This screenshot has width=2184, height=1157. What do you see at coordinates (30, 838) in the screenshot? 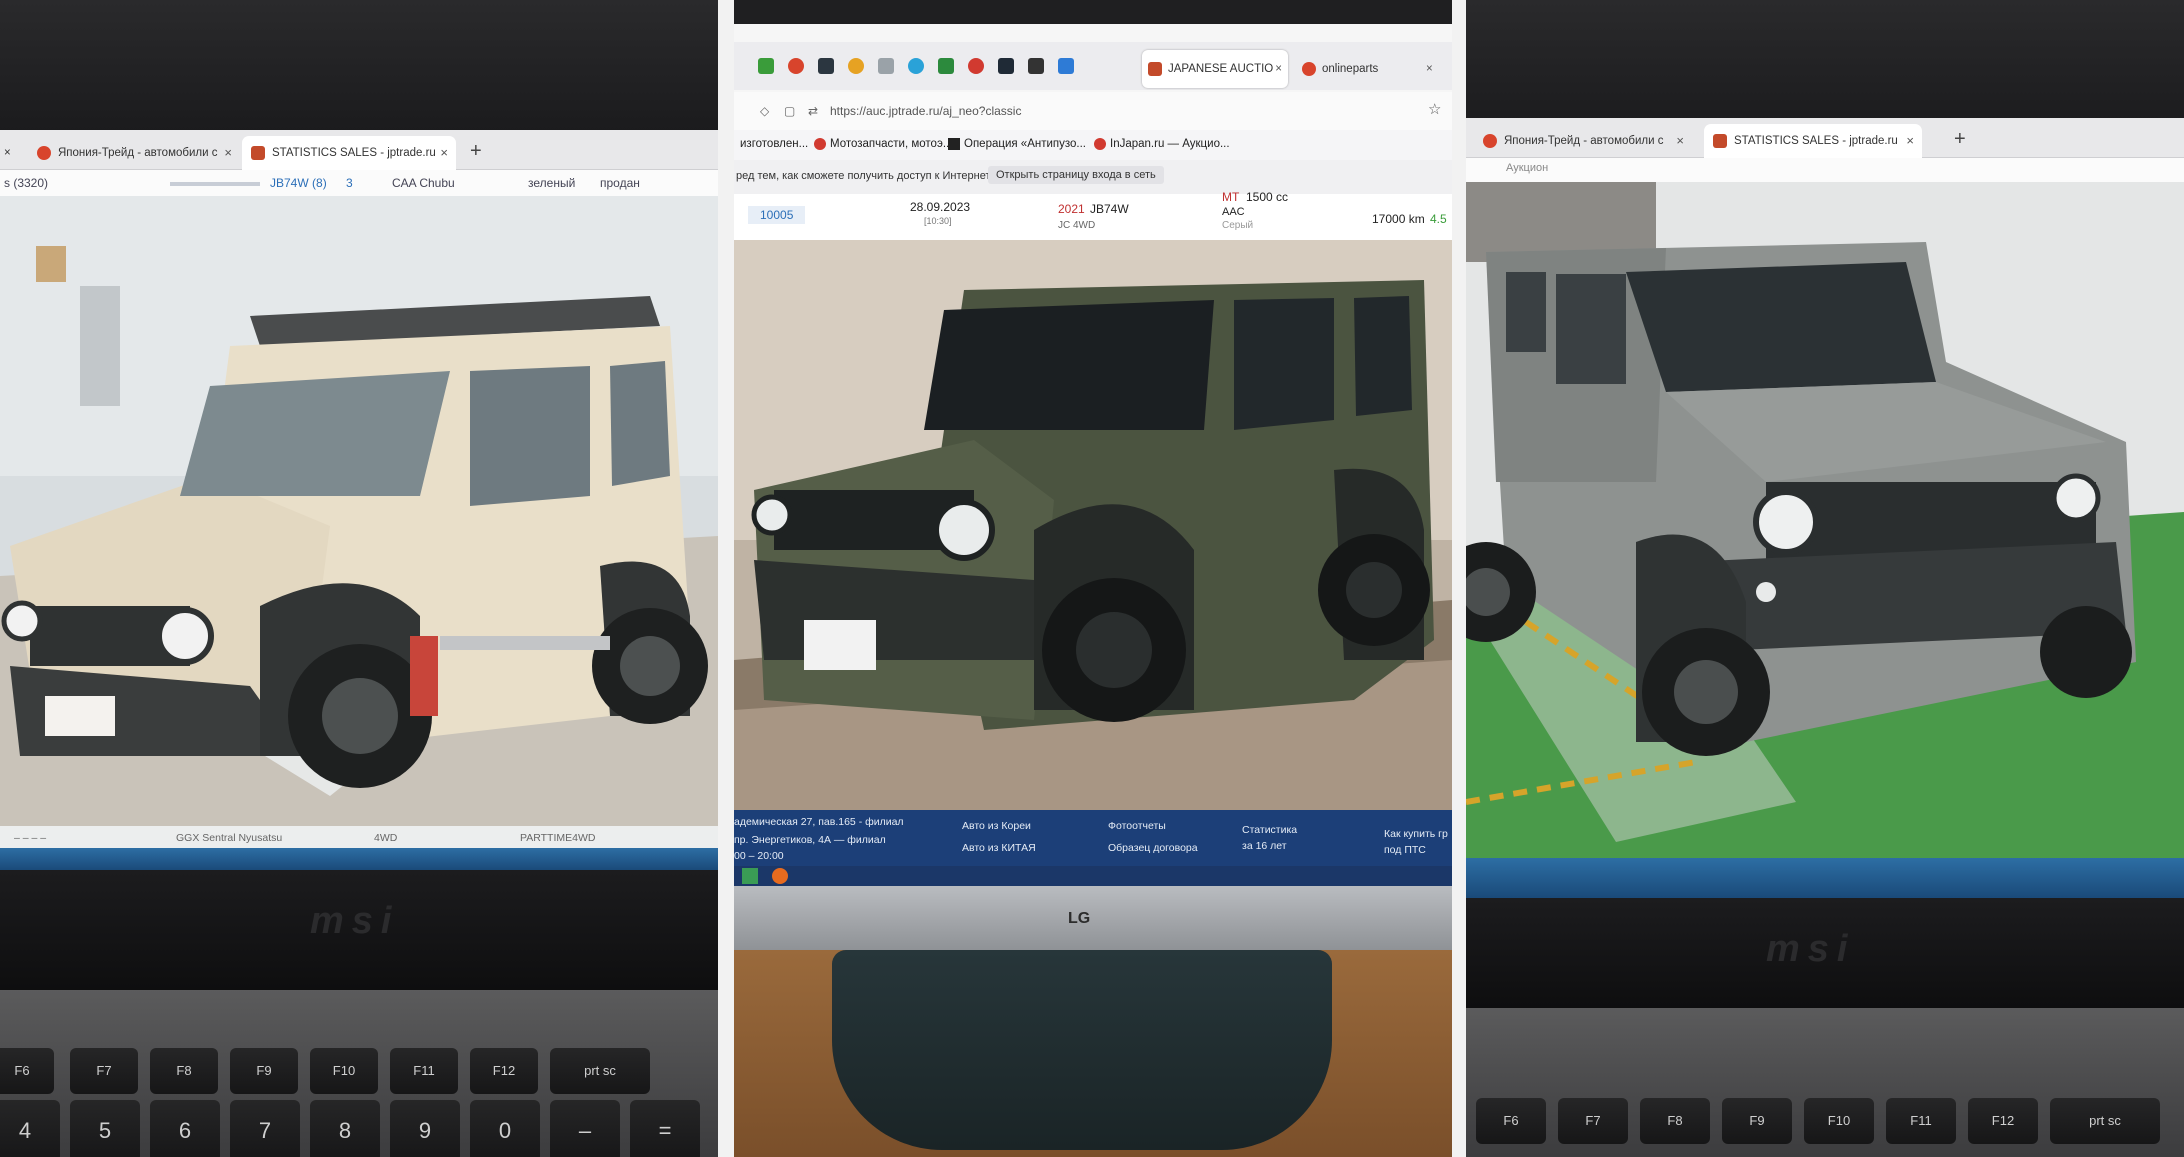
I see `footer-dashes: – – – –` at bounding box center [30, 838].